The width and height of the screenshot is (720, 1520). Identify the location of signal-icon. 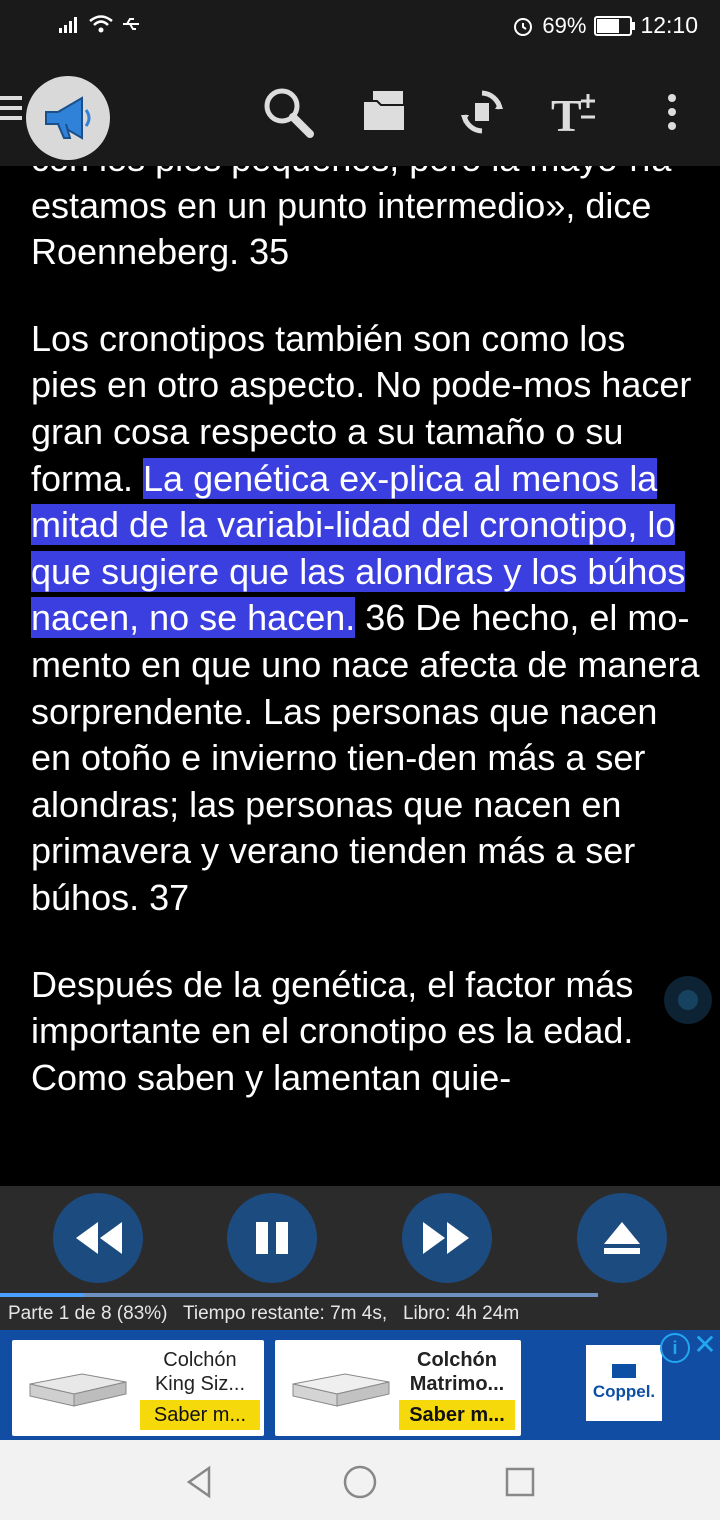
(68, 25).